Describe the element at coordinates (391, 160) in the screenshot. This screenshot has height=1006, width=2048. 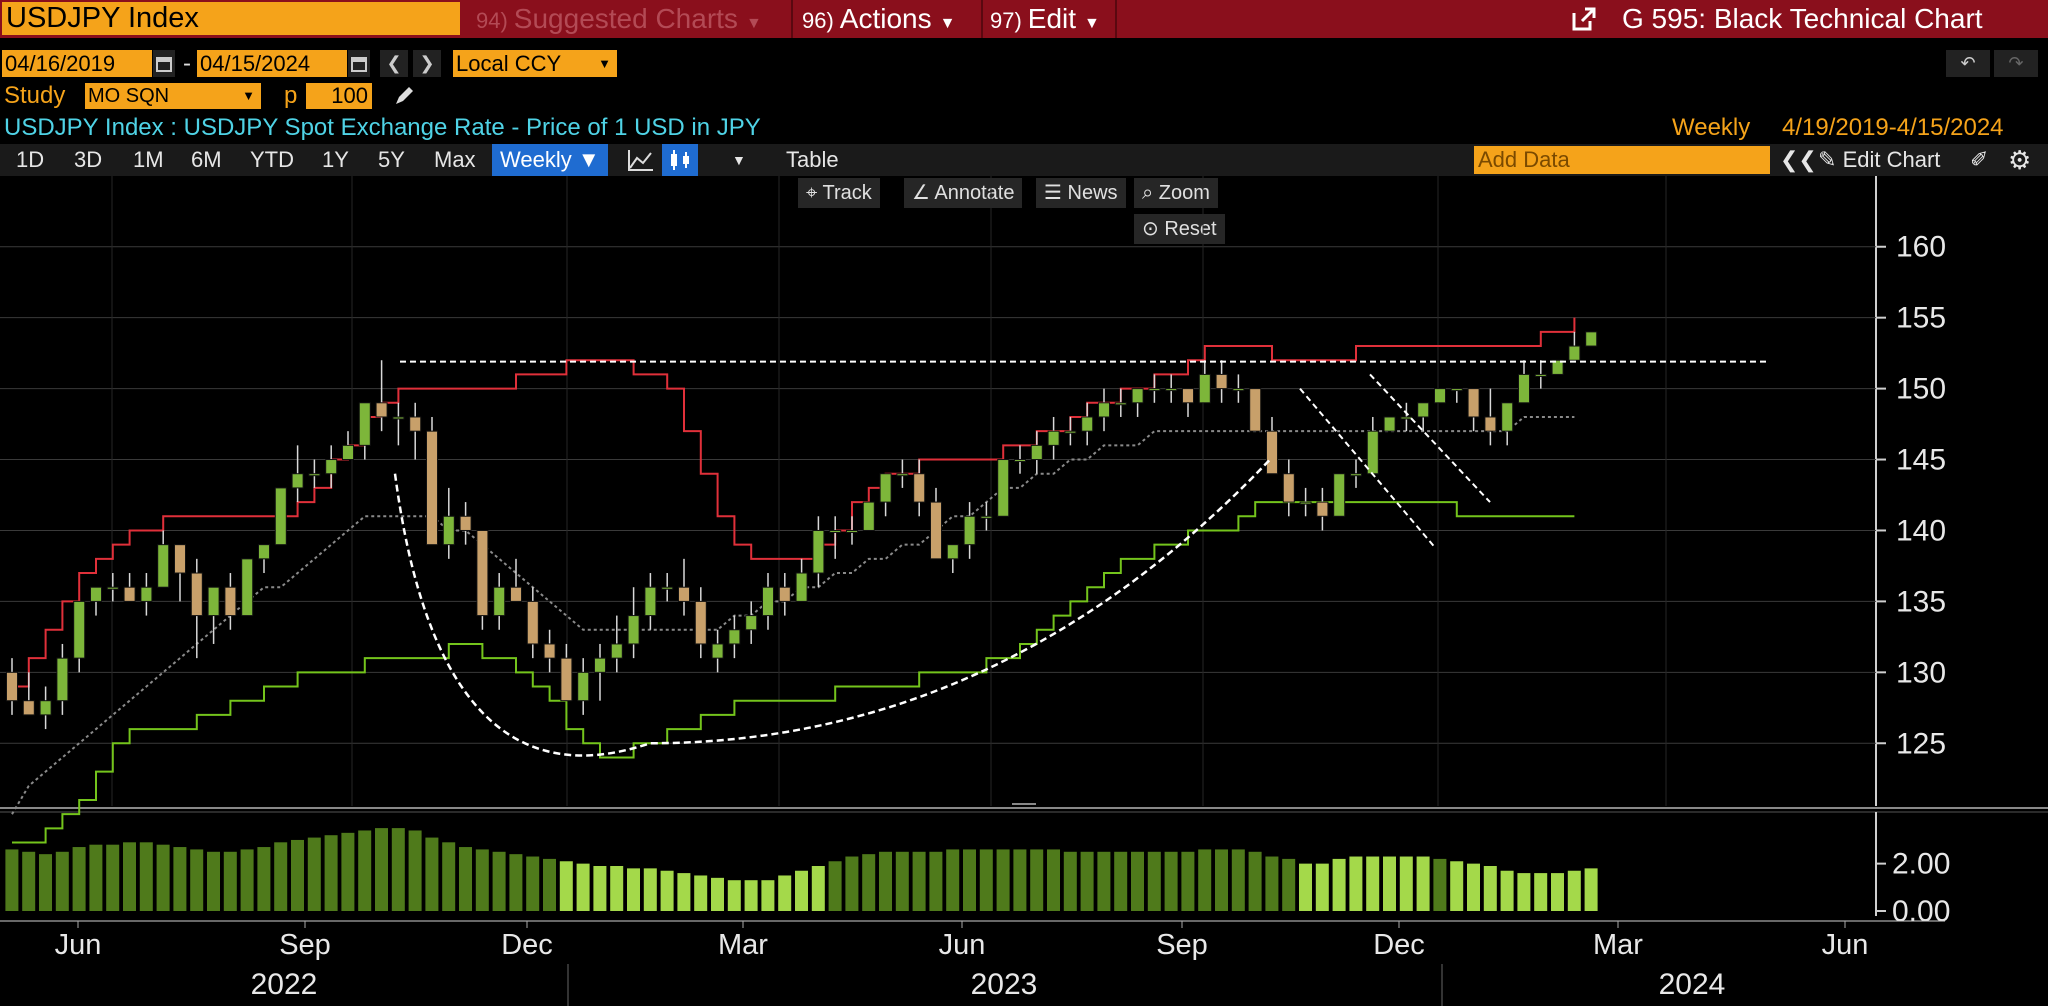
I see `period-5y: 5Y` at that location.